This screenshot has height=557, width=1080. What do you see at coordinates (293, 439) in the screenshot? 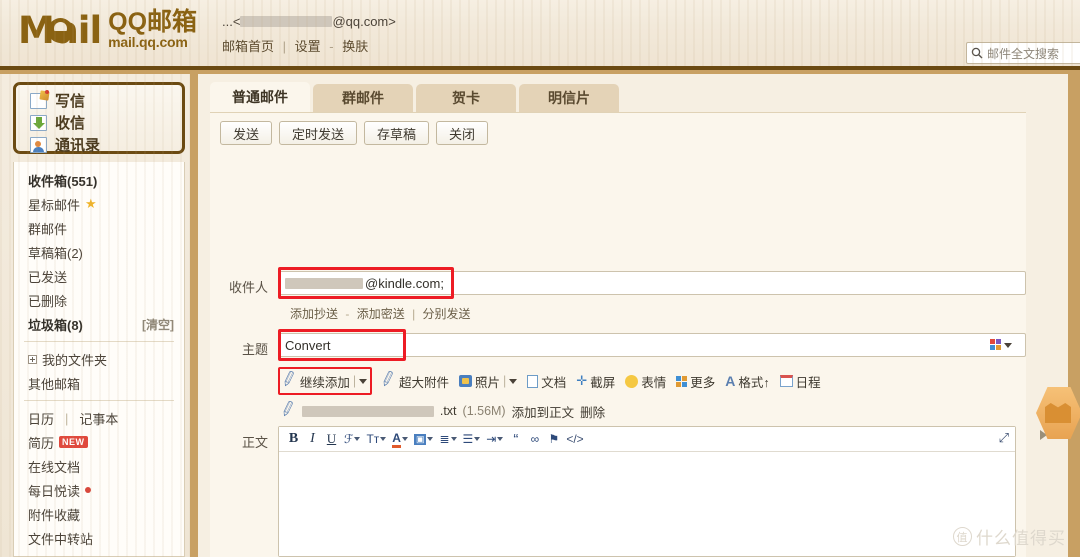
I see `bold-icon: B` at bounding box center [293, 439].